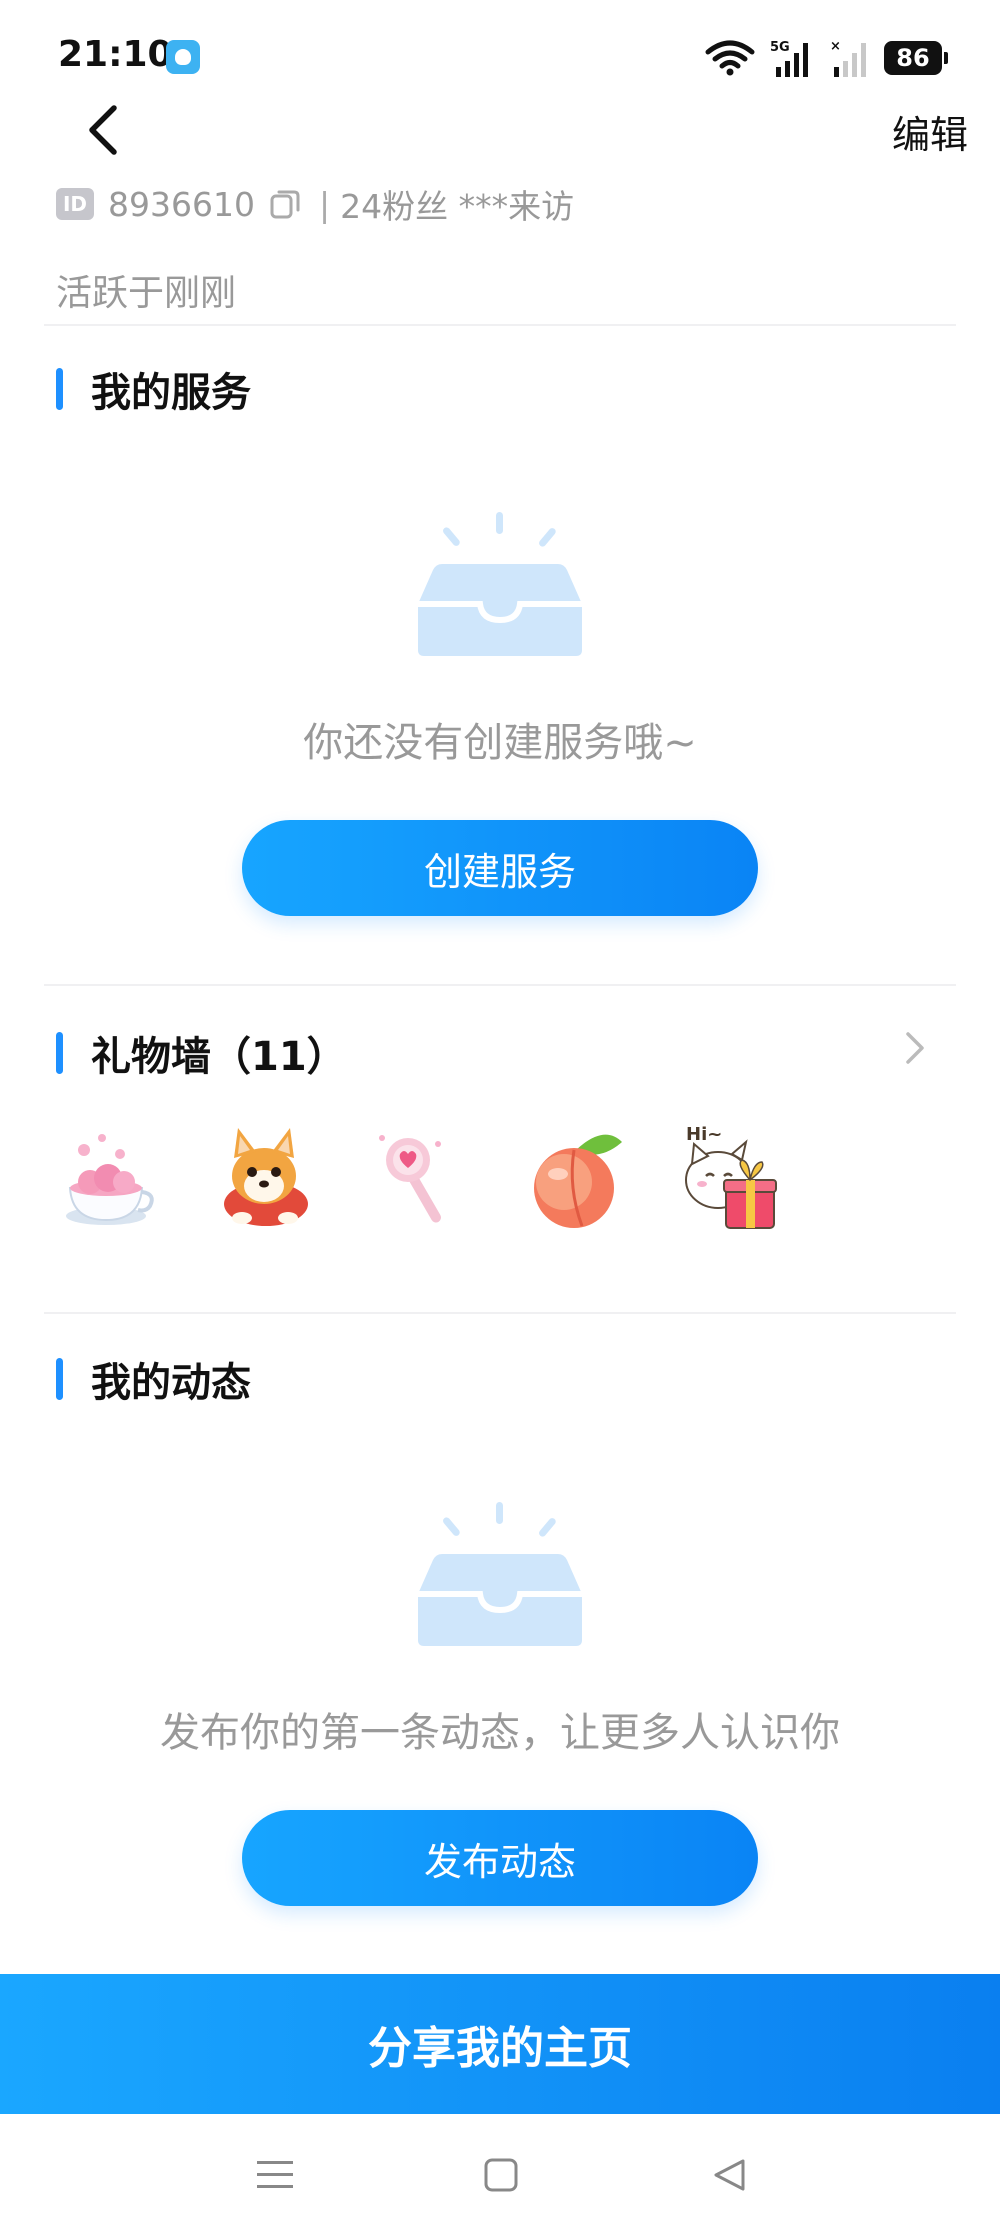 Image resolution: width=1000 pixels, height=2235 pixels. Describe the element at coordinates (789, 58) in the screenshot. I see `signal-5g-icon: 5G` at that location.